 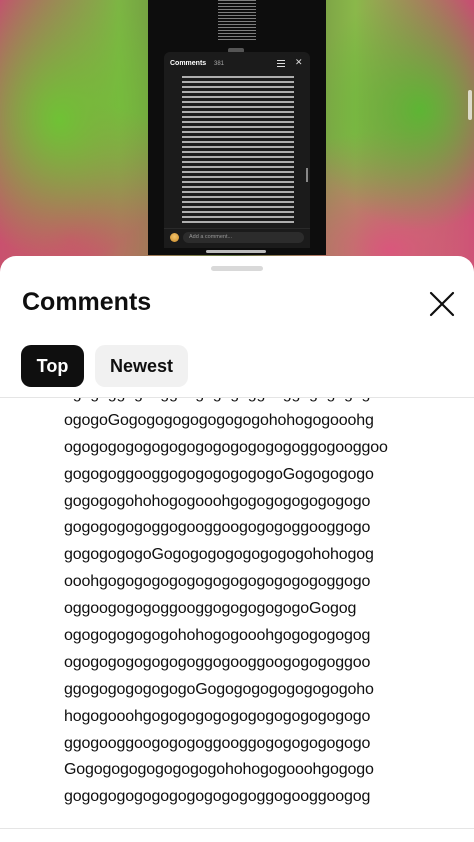 What do you see at coordinates (281, 63) in the screenshot?
I see `tune-icon` at bounding box center [281, 63].